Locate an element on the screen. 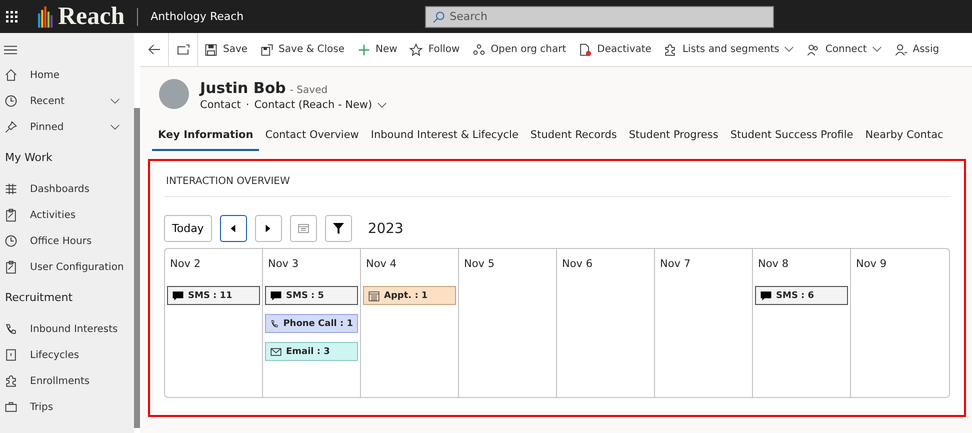 The height and width of the screenshot is (433, 972). menu-icon is located at coordinates (10, 50).